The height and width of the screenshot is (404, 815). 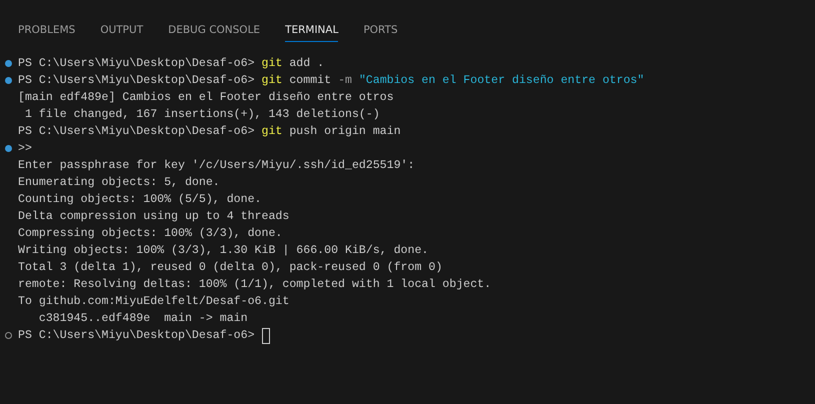 I want to click on terminal-line: [main edf489e] Cambios en el Footer diseño entre otros, so click(x=206, y=98).